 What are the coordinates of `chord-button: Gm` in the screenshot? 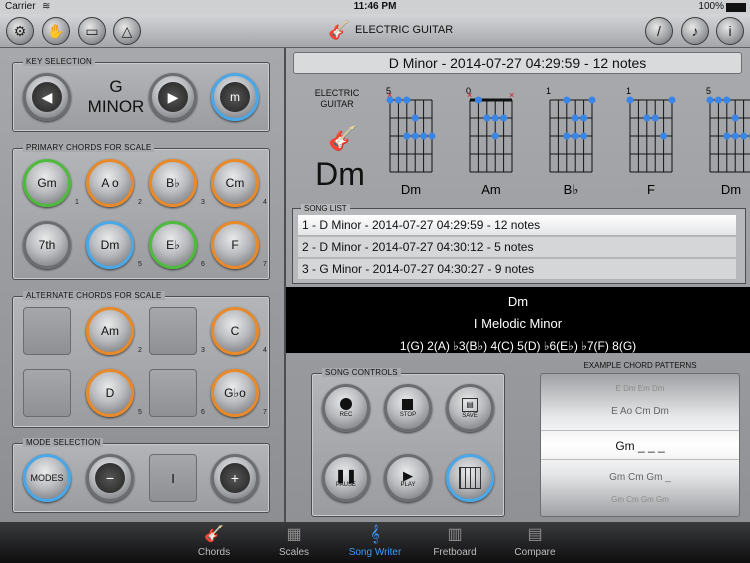 It's located at (47, 183).